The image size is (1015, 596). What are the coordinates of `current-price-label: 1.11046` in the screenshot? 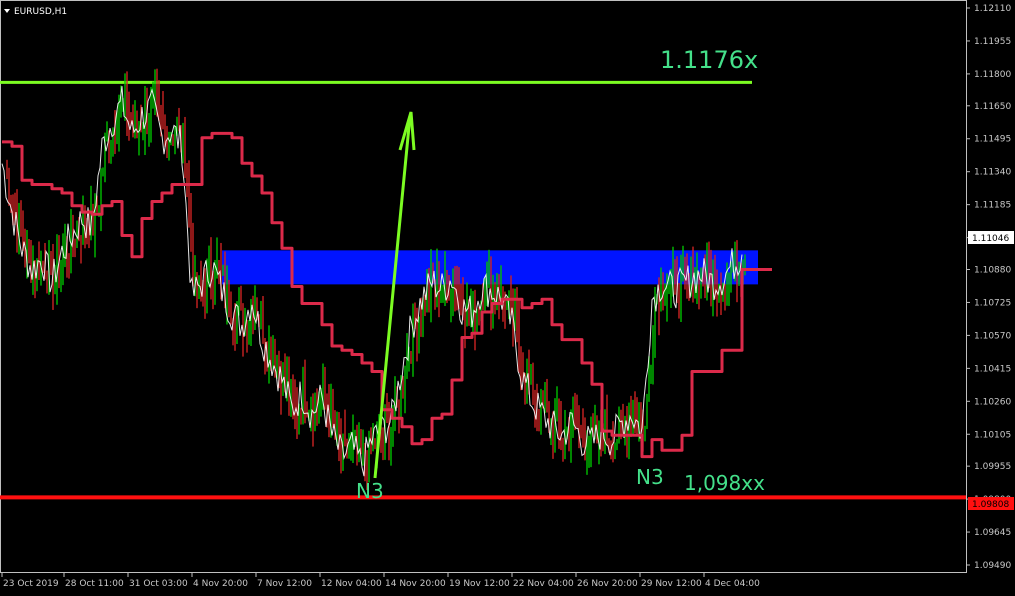 It's located at (990, 239).